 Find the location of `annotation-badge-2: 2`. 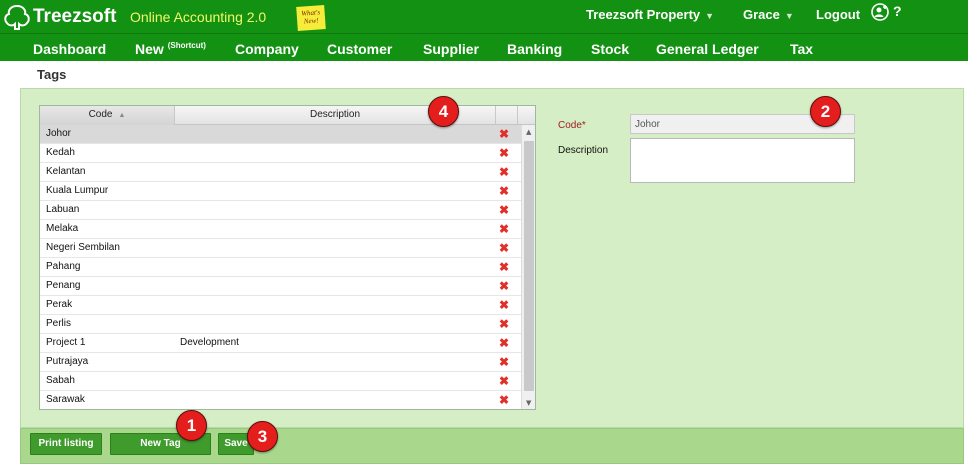

annotation-badge-2: 2 is located at coordinates (825, 111).